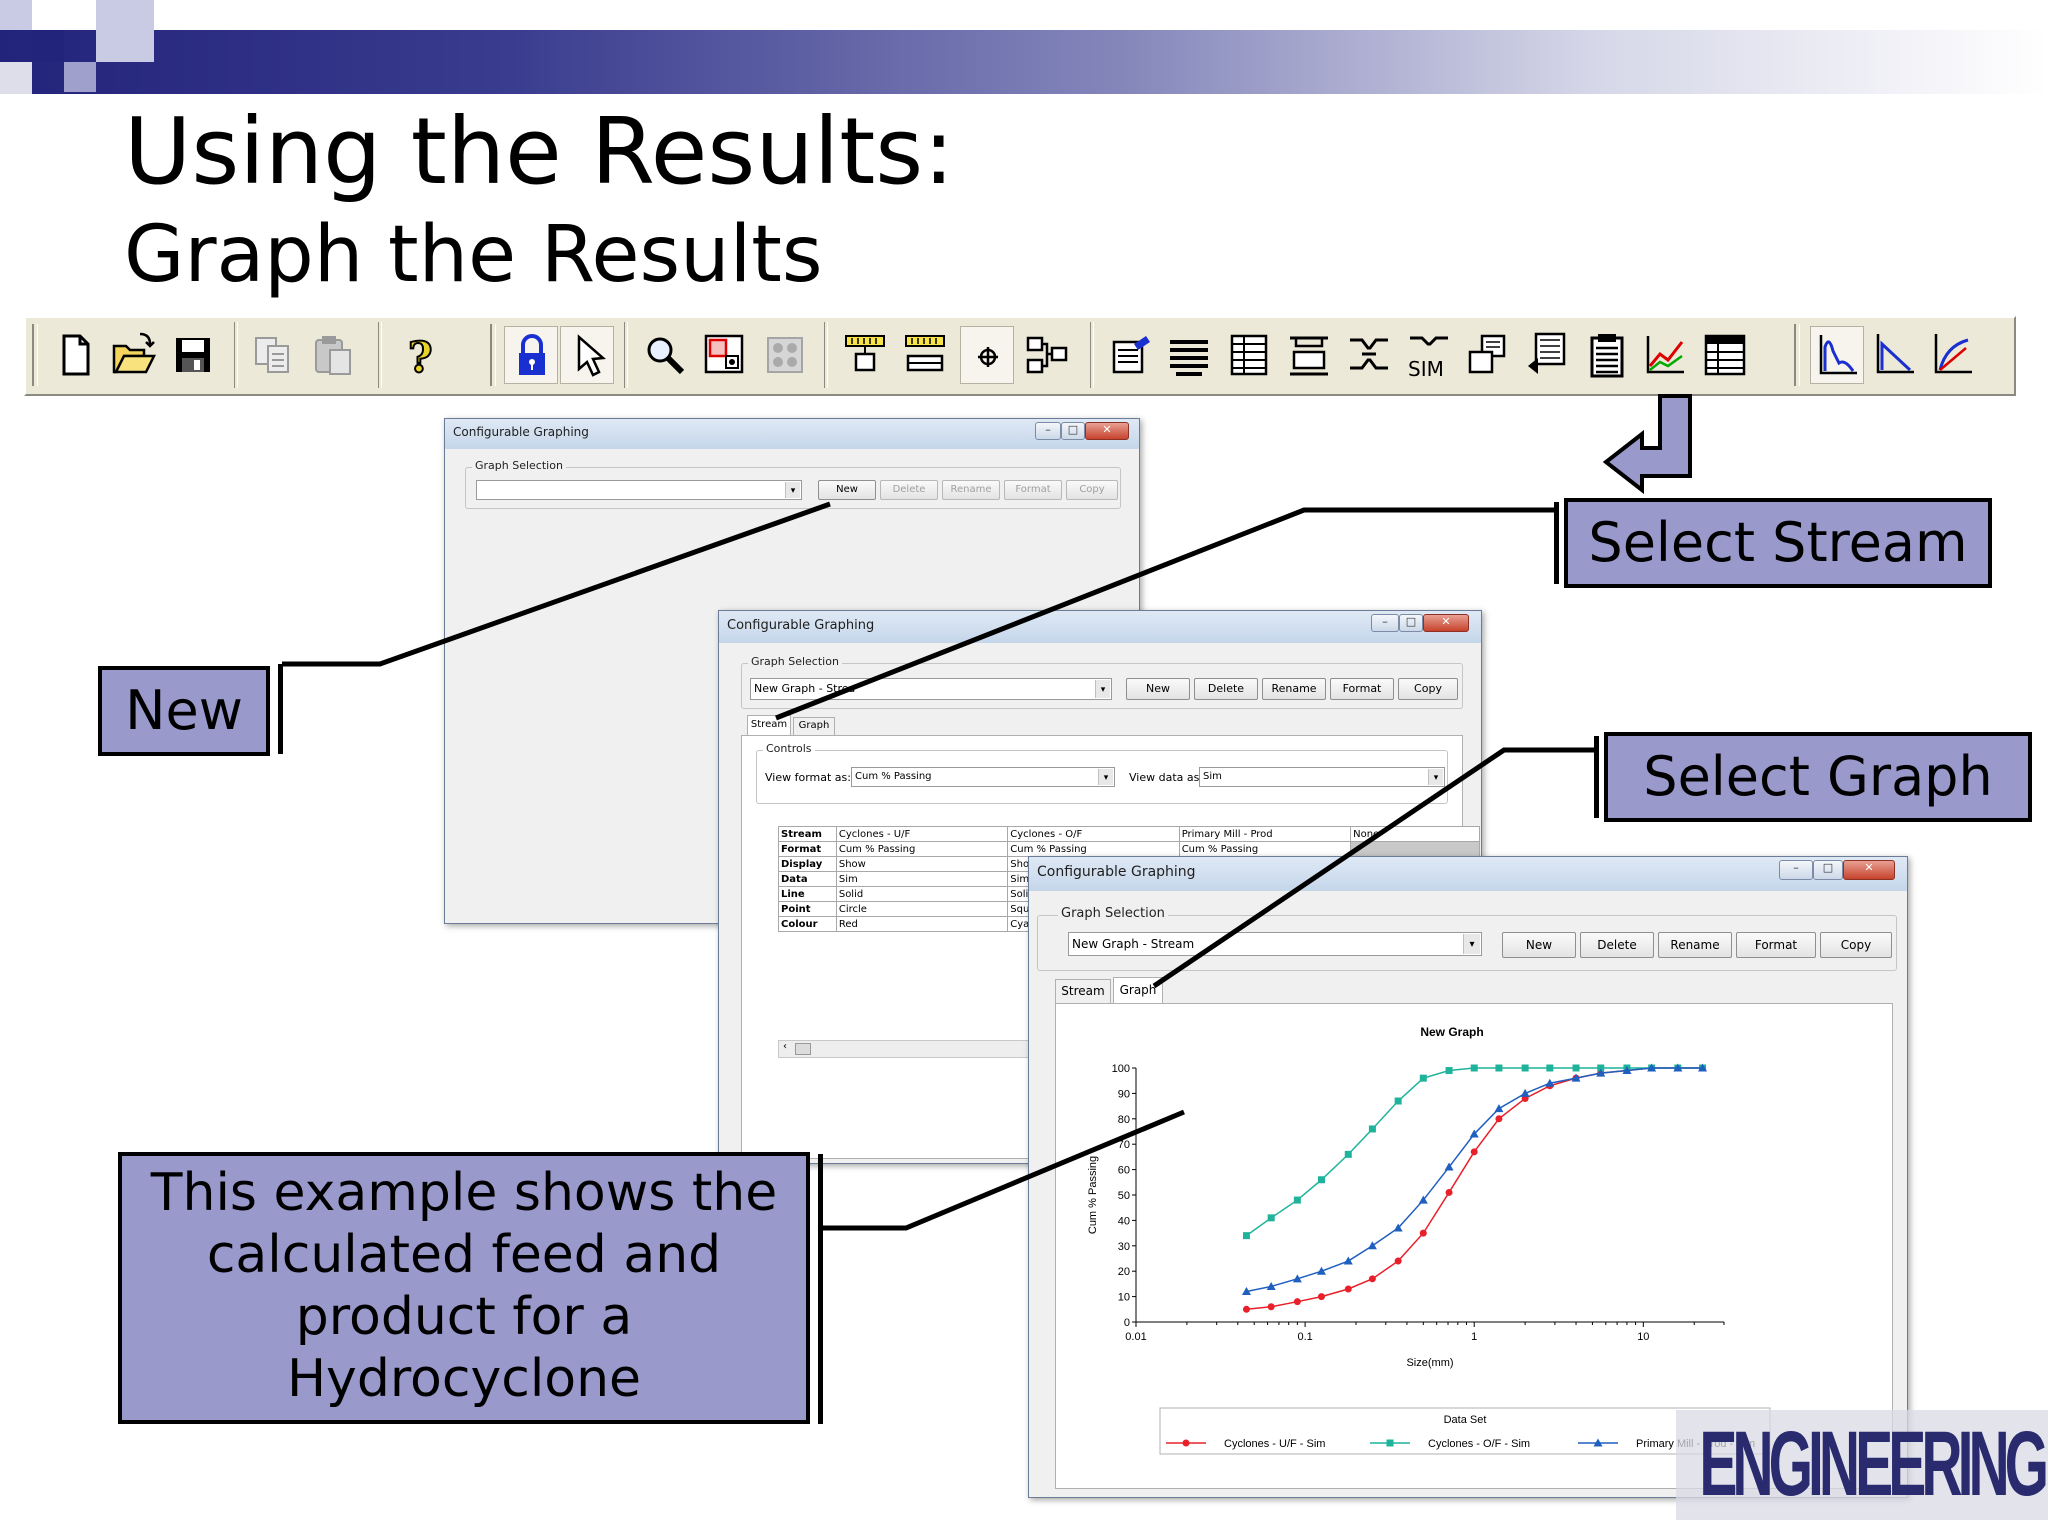 The width and height of the screenshot is (2048, 1536). I want to click on down-left-arrow-icon, so click(1647, 444).